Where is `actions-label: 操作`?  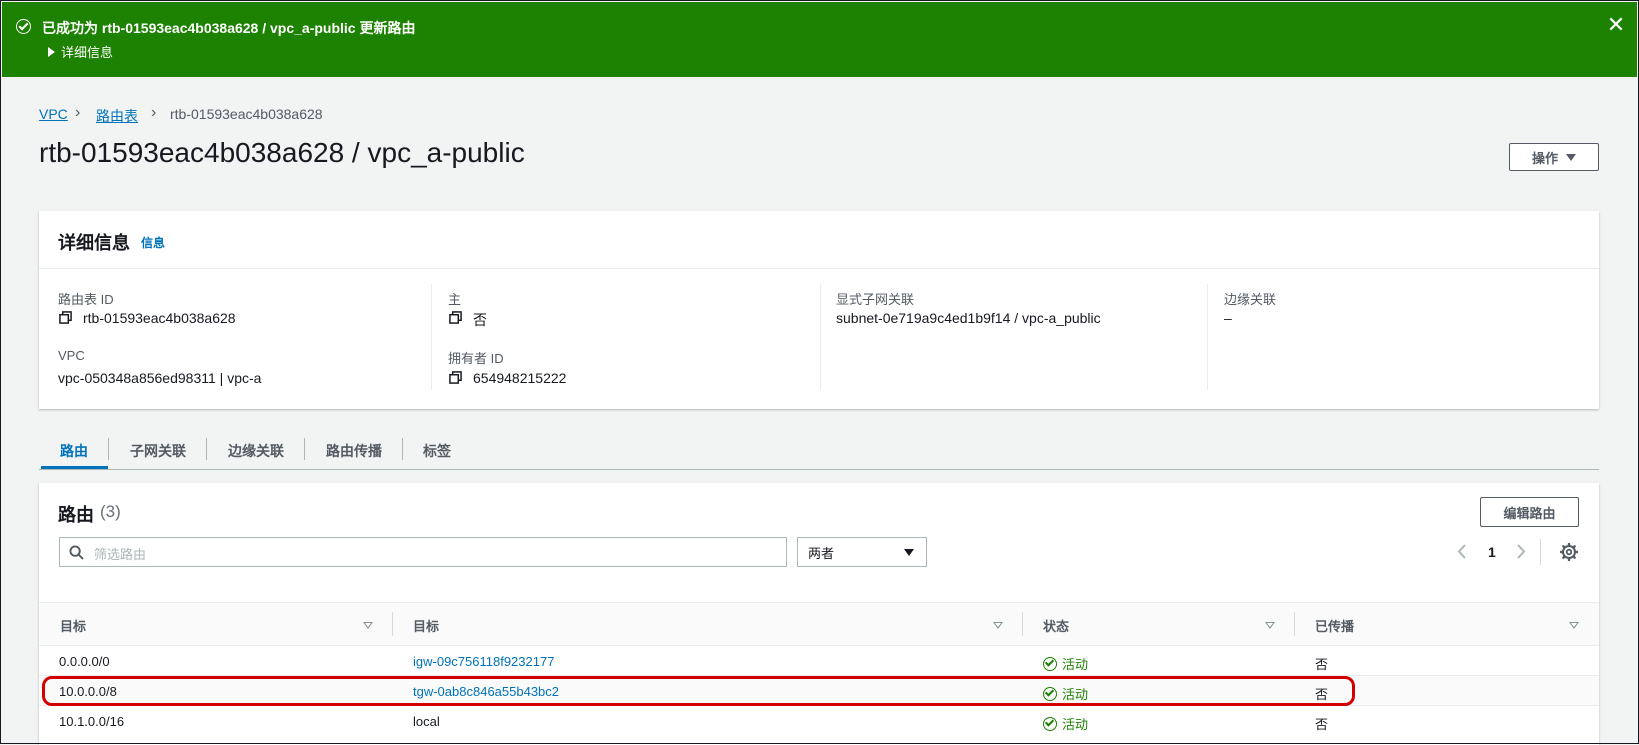
actions-label: 操作 is located at coordinates (1544, 158).